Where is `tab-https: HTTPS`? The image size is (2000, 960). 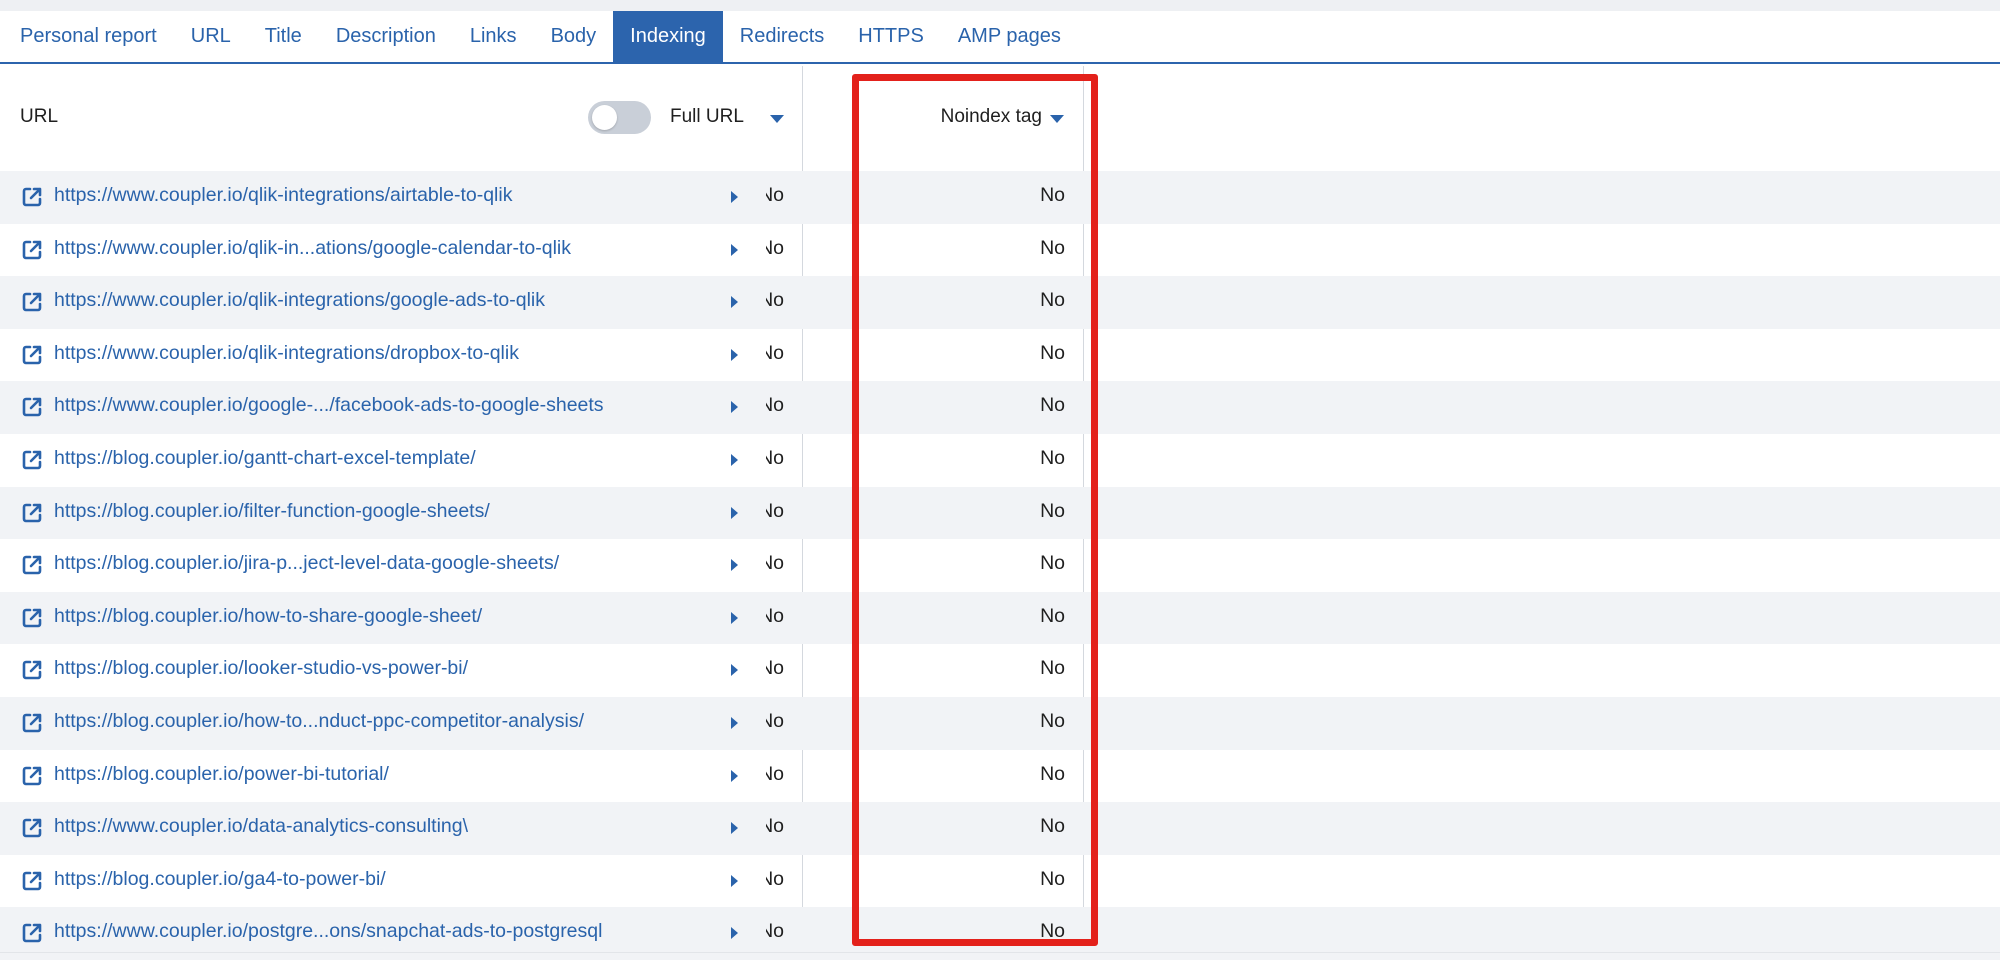 tab-https: HTTPS is located at coordinates (891, 36).